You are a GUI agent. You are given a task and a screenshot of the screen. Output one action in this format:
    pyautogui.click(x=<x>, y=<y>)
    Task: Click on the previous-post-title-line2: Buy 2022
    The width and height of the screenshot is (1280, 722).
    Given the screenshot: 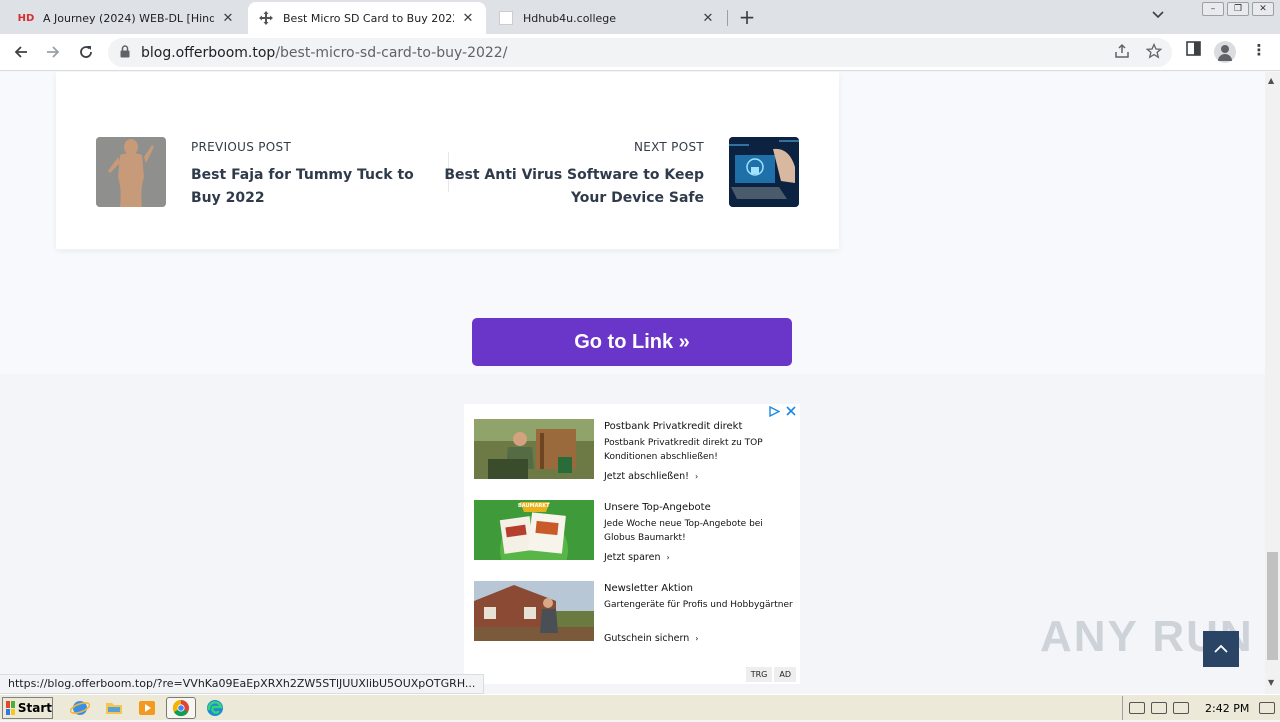 What is the action you would take?
    pyautogui.click(x=311, y=198)
    